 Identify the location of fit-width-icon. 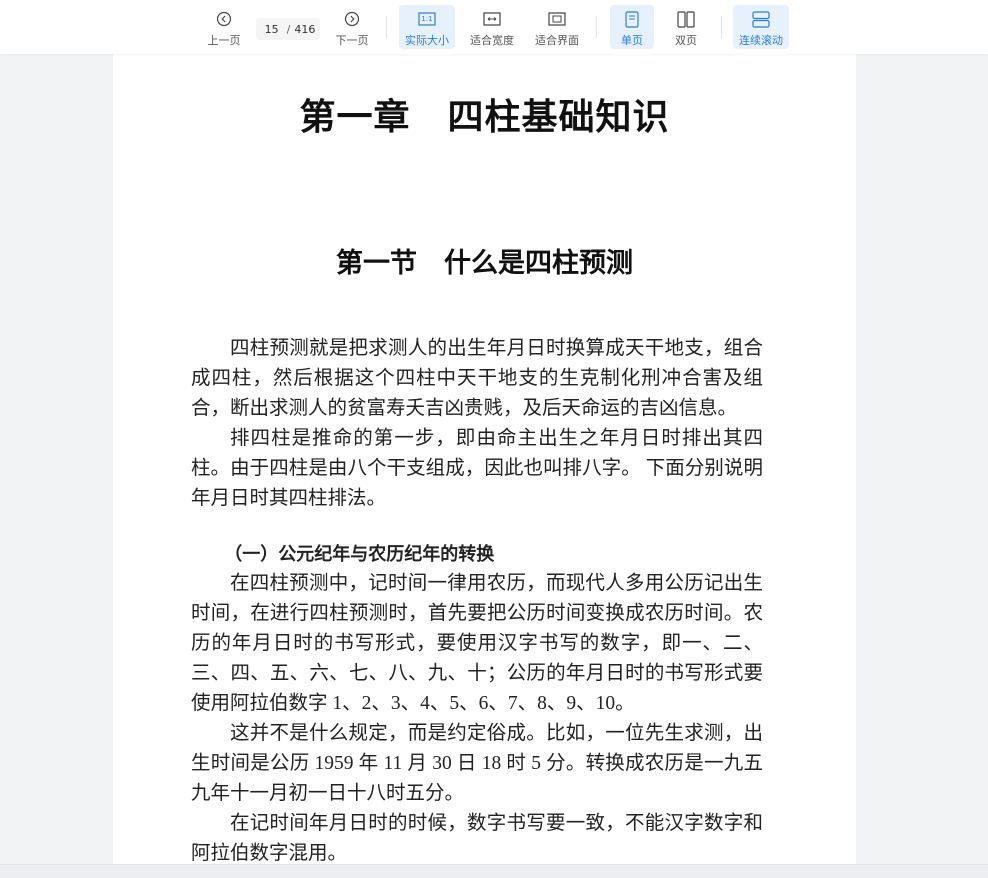
(492, 19).